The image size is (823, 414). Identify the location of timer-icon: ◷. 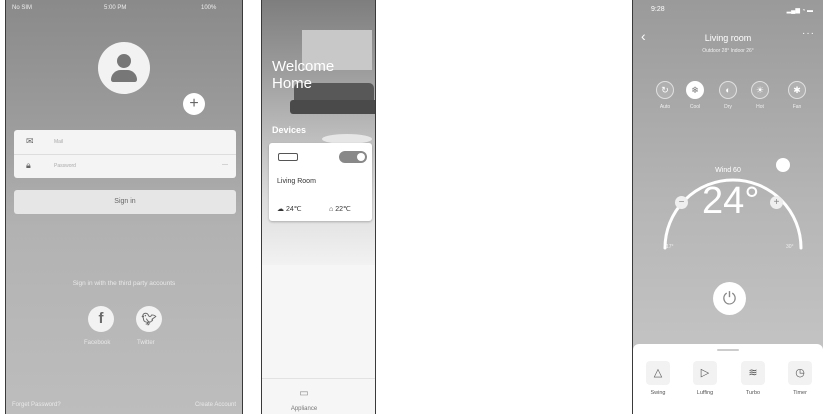
(800, 373).